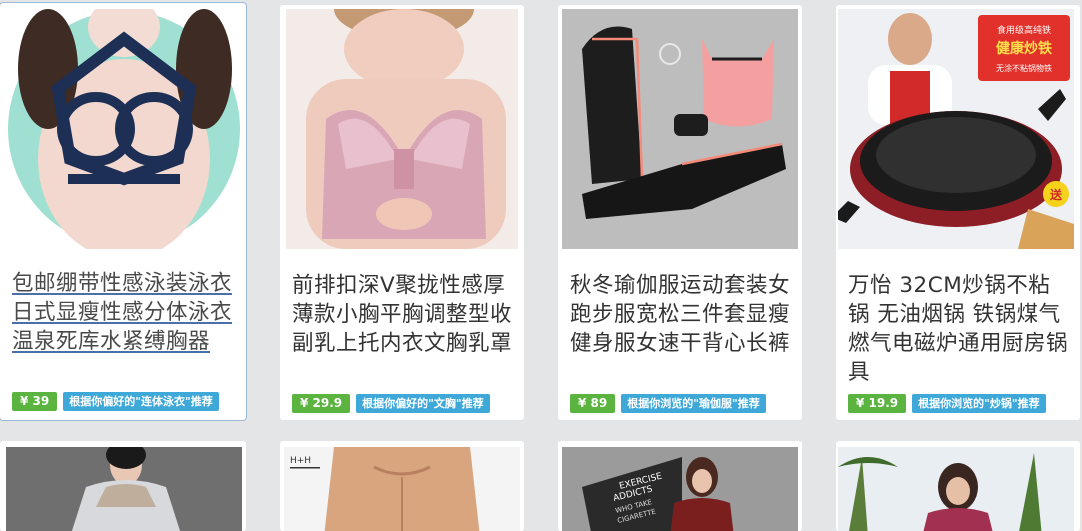 The image size is (1082, 531). I want to click on wok-photo: 食用级高纯铁 健康炒铁 无涂不粘锅物铁 送, so click(956, 129).